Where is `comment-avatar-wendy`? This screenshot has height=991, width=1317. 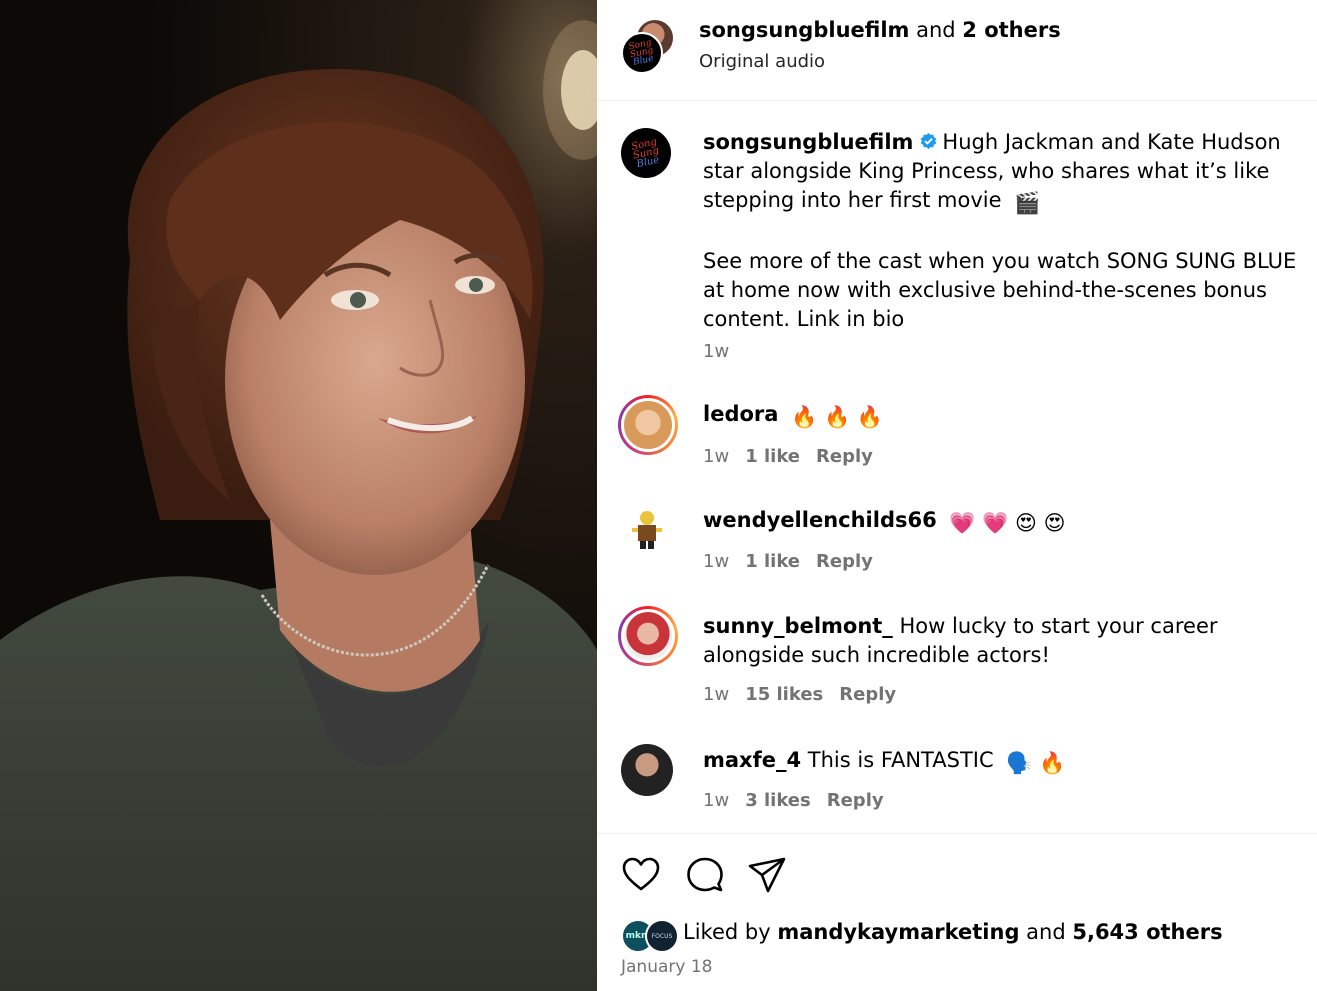
comment-avatar-wendy is located at coordinates (647, 529).